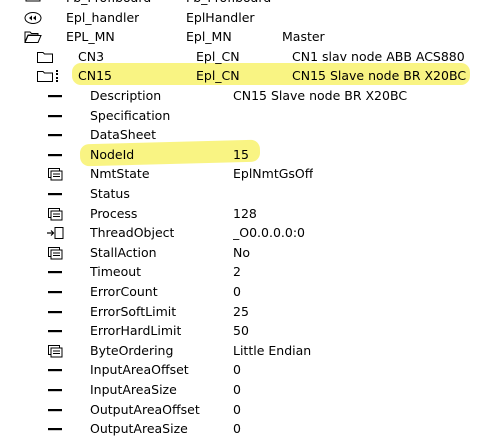  I want to click on tree-row-nodeid: NodeId 15, so click(251, 155).